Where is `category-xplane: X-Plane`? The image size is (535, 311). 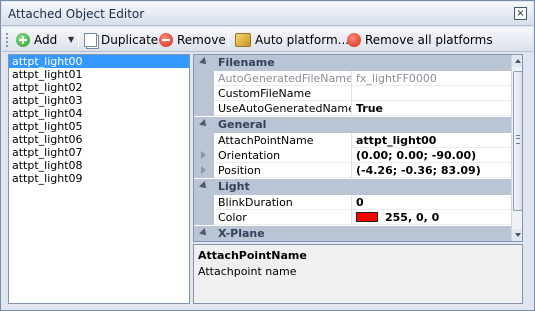 category-xplane: X-Plane is located at coordinates (352, 233).